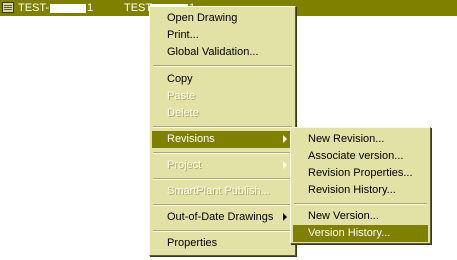 Image resolution: width=457 pixels, height=260 pixels. I want to click on file-item-1-name: TEST-, so click(34, 8).